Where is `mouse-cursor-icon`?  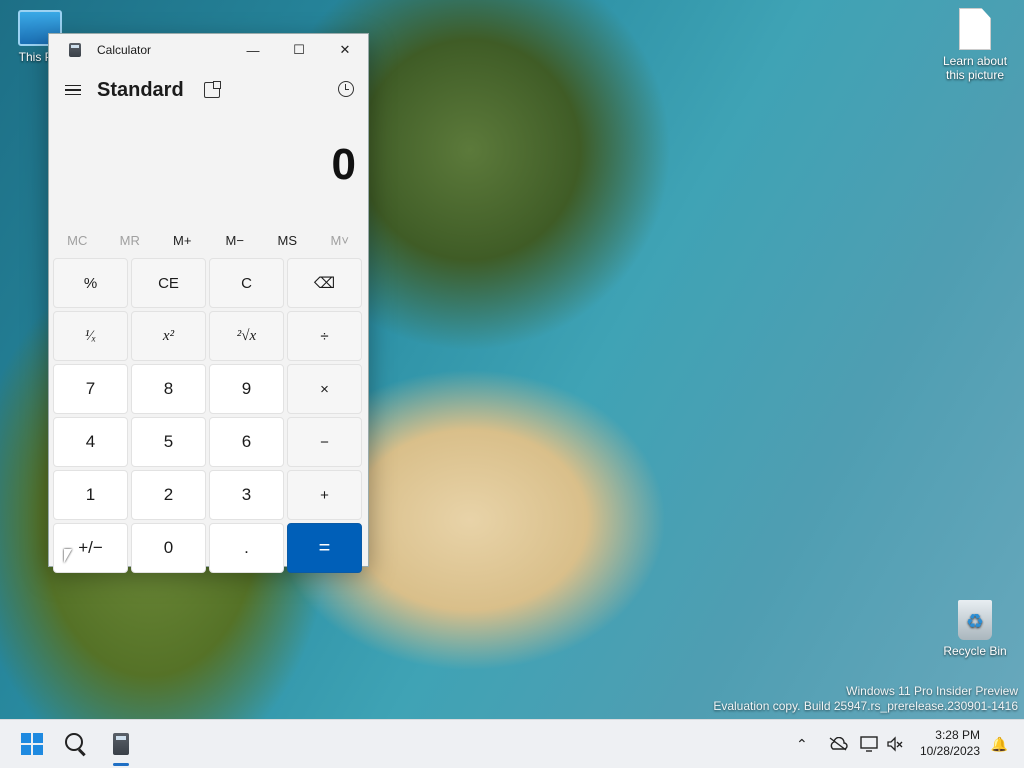 mouse-cursor-icon is located at coordinates (68, 556).